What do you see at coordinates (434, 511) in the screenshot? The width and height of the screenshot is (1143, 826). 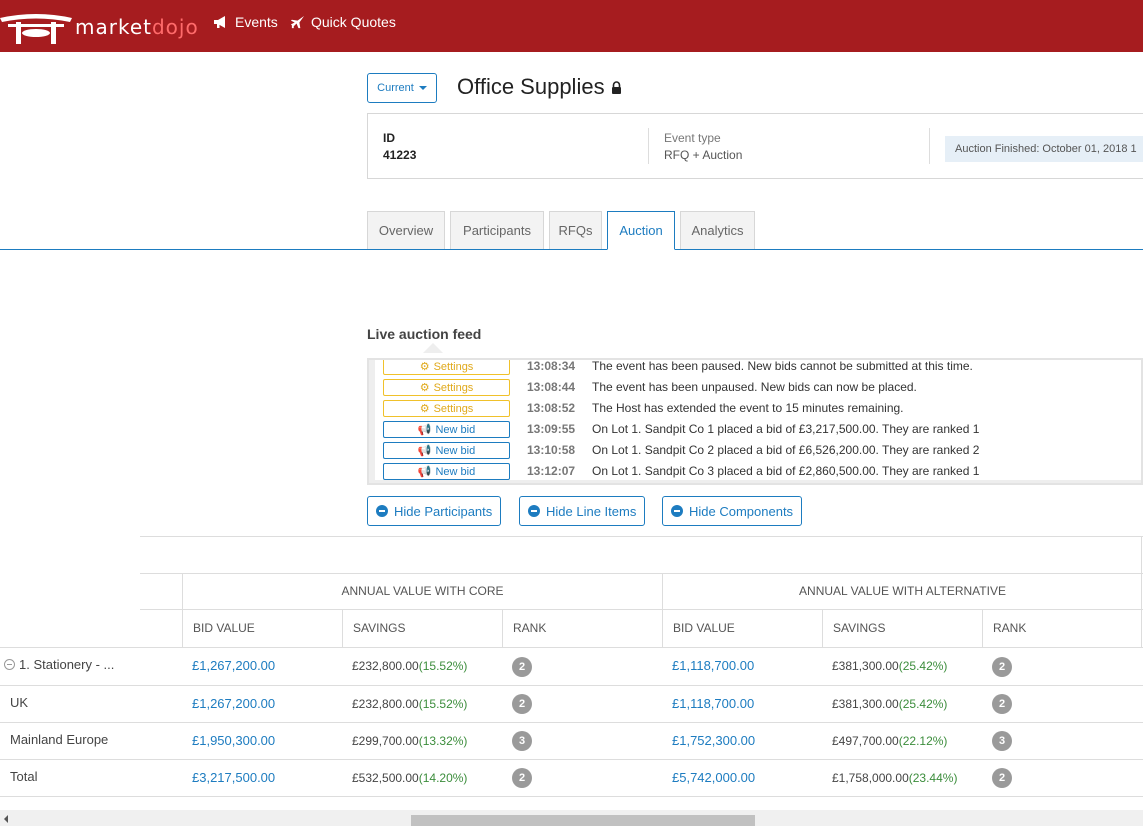 I see `hide-participants-button: Hide Participants` at bounding box center [434, 511].